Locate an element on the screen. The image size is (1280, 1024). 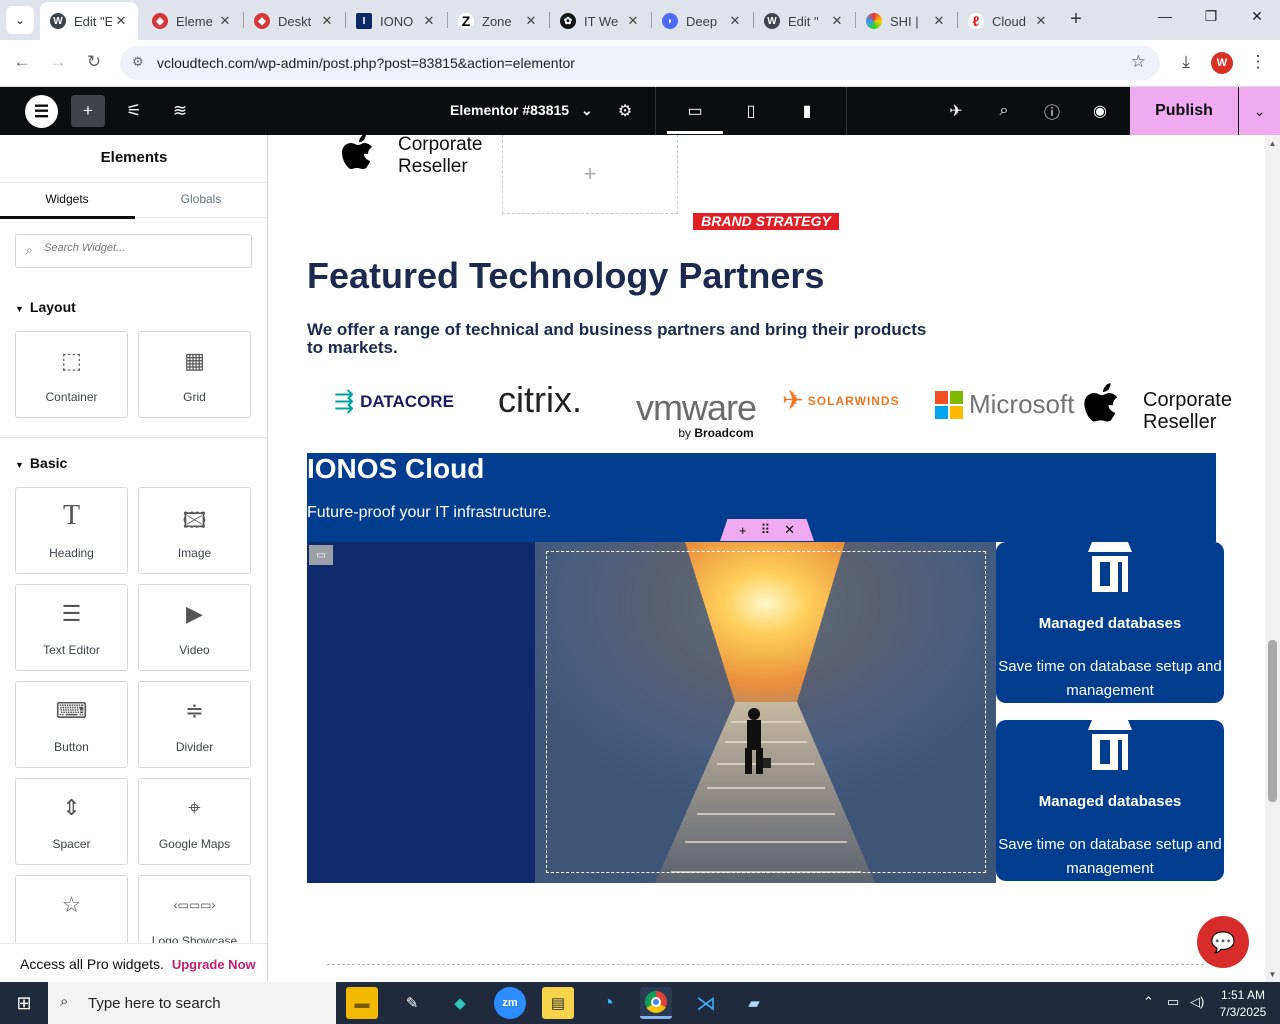
structure-layers-icon: ≋ is located at coordinates (180, 111).